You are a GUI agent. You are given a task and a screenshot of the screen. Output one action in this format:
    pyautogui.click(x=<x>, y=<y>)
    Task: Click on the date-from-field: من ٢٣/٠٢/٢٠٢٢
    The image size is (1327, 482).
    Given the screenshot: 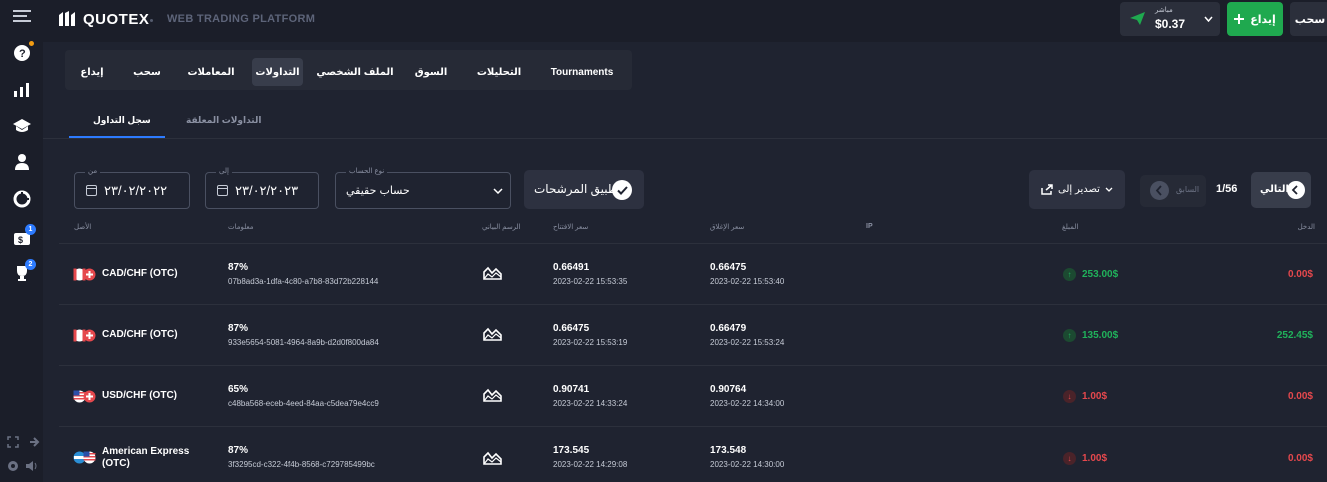 What is the action you would take?
    pyautogui.click(x=132, y=188)
    